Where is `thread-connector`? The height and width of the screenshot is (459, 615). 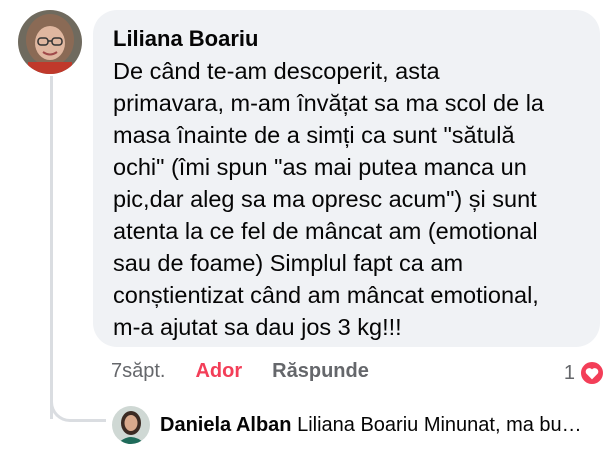 thread-connector is located at coordinates (78, 409).